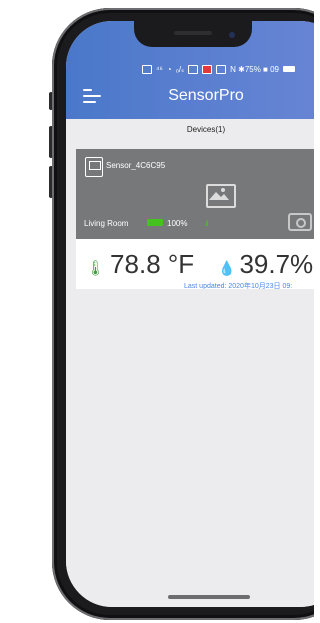  Describe the element at coordinates (300, 222) in the screenshot. I see `camera-icon` at that location.